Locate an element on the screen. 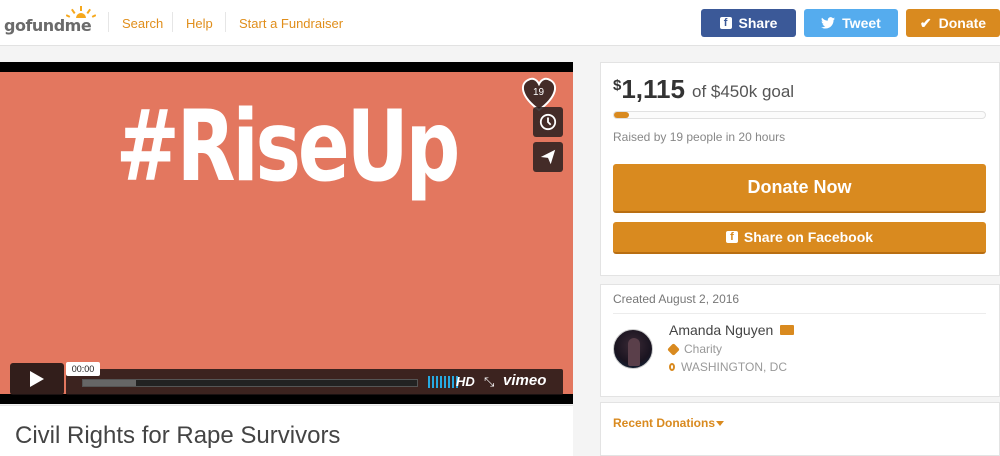  video-scrubber is located at coordinates (250, 383).